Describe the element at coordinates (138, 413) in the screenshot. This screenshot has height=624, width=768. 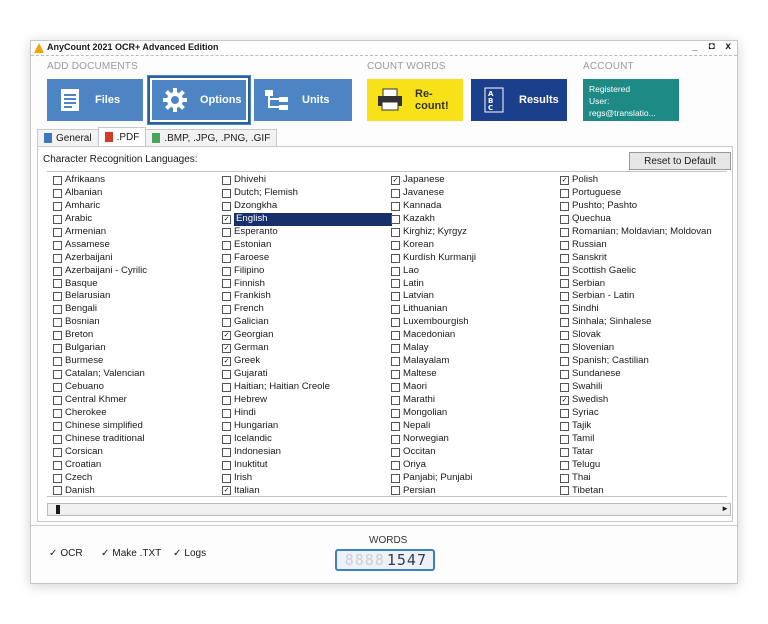
I see `language-item: Cherokee` at that location.